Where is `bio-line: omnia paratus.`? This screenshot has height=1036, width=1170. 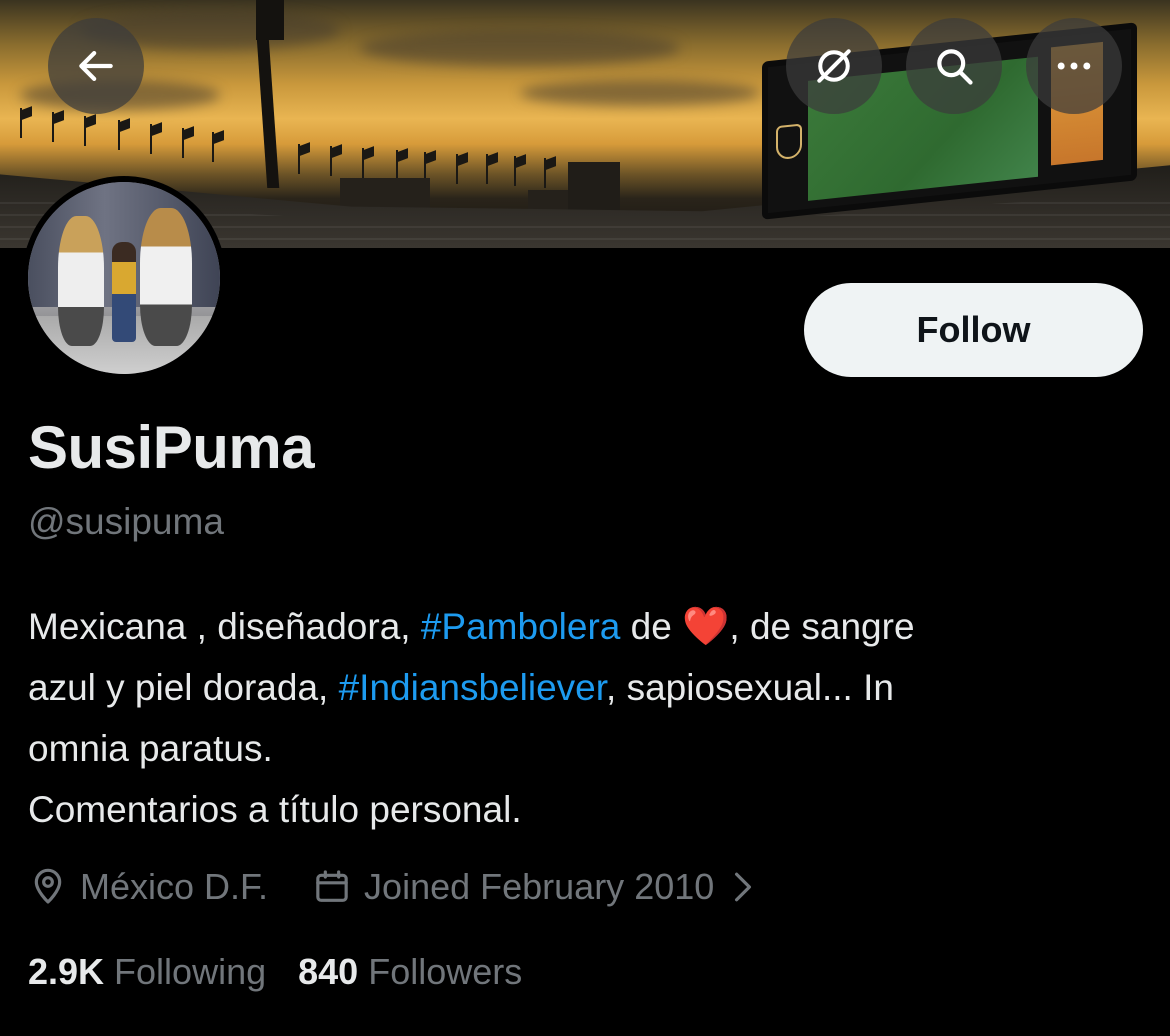
bio-line: omnia paratus. is located at coordinates (150, 748).